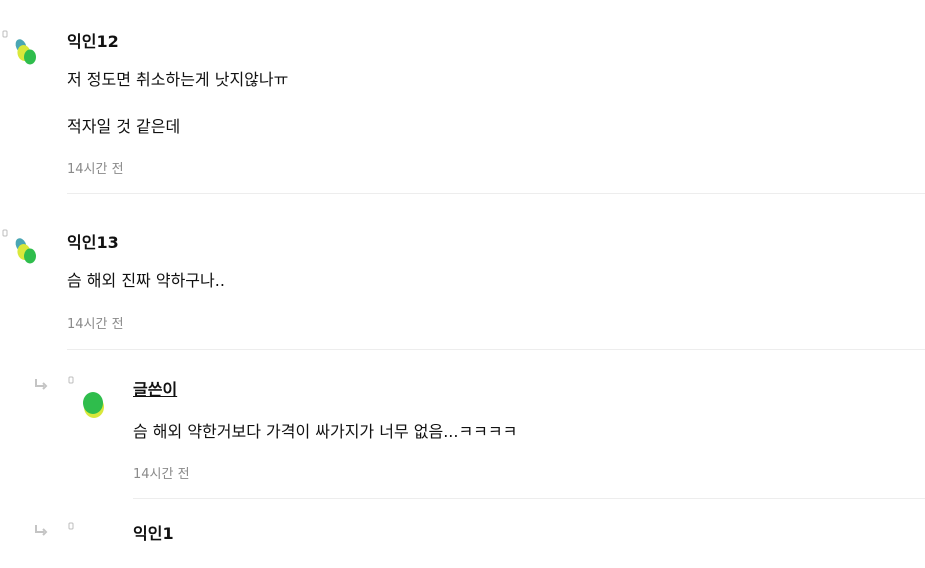  What do you see at coordinates (93, 241) in the screenshot?
I see `commenter-name: 익인13` at bounding box center [93, 241].